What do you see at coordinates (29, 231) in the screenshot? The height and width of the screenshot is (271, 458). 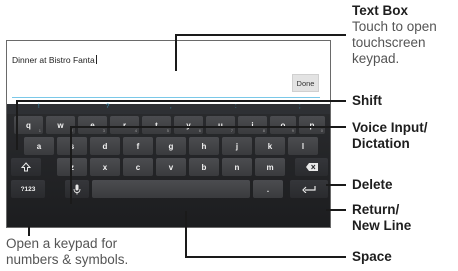 I see `symbols-leader` at bounding box center [29, 231].